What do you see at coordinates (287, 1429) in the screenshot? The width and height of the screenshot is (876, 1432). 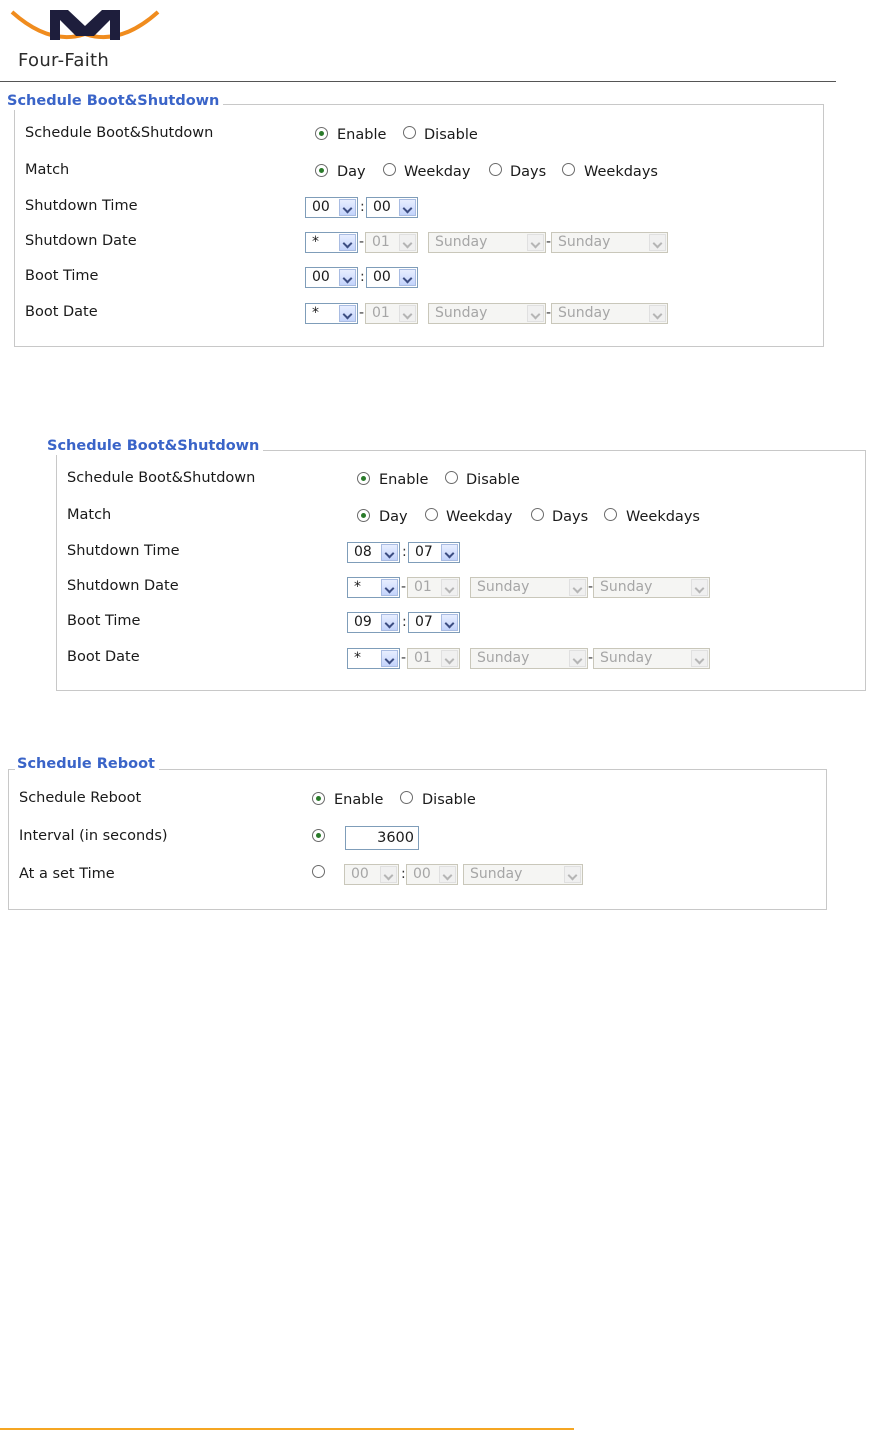 I see `footer-divider` at bounding box center [287, 1429].